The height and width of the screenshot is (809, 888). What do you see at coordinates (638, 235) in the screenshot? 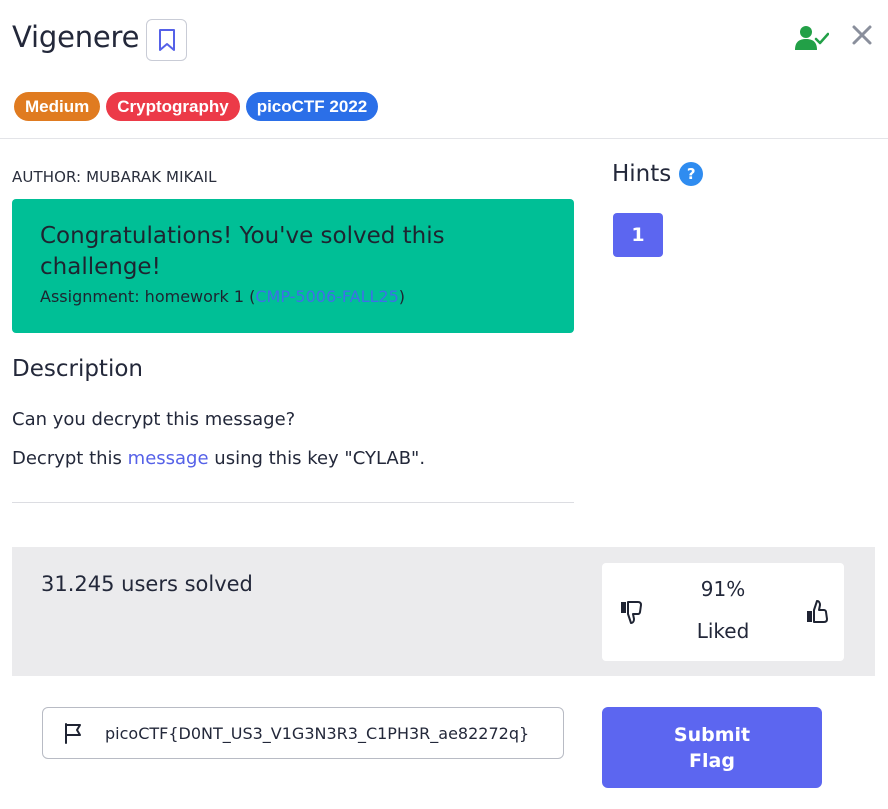
I see `hint-button-1: 1` at bounding box center [638, 235].